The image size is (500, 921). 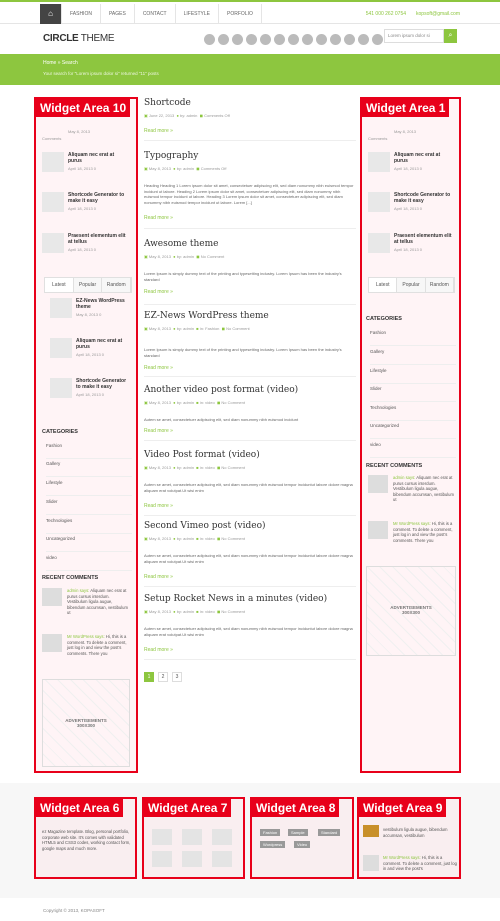 I want to click on tag-item: Sample, so click(x=298, y=832).